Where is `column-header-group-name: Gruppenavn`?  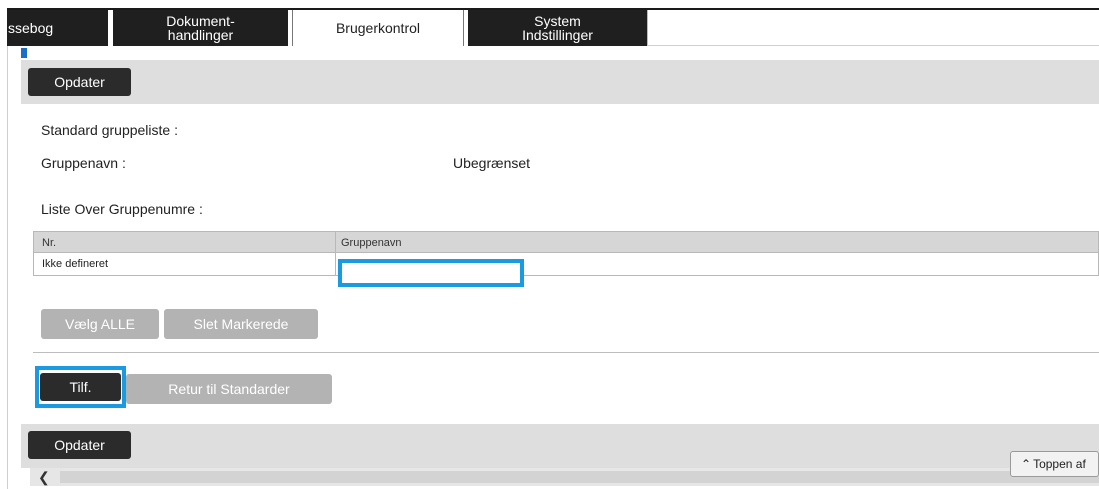
column-header-group-name: Gruppenavn is located at coordinates (371, 243).